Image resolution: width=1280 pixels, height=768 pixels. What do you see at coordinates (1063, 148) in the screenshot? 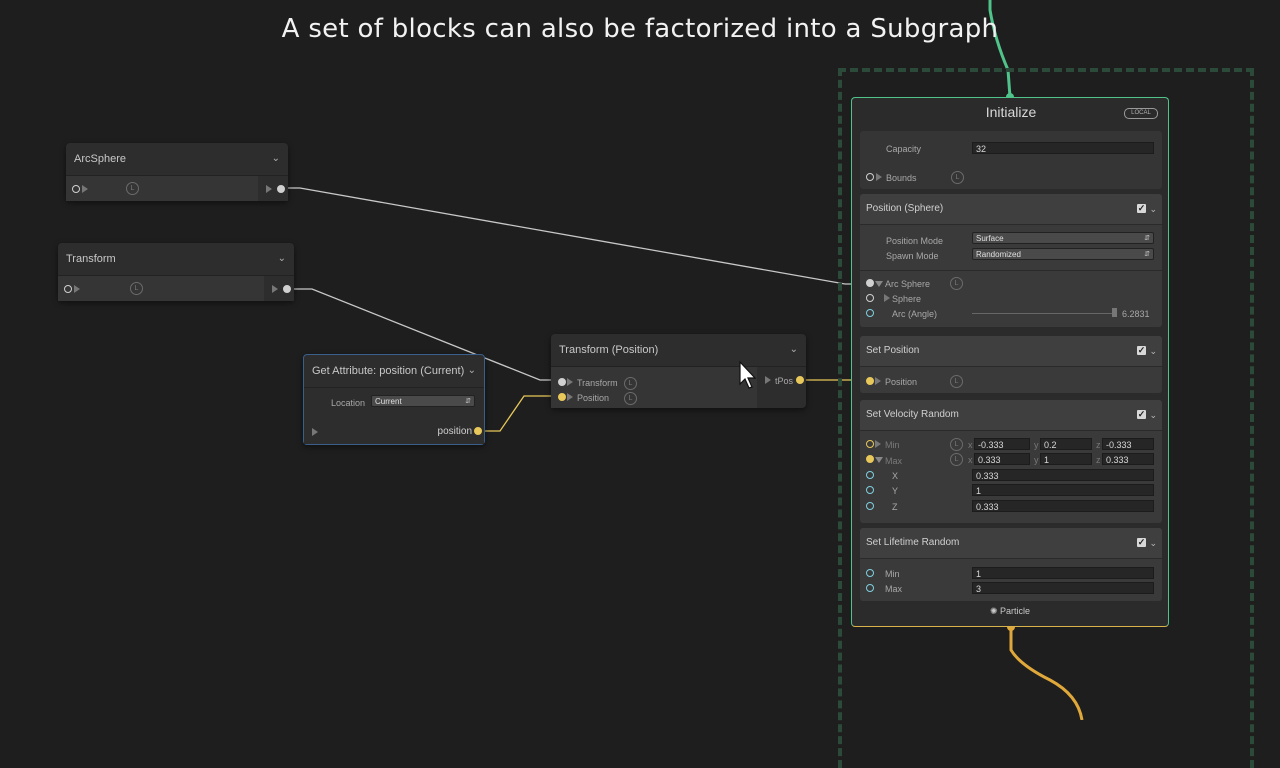
I see `capacity-field: 32` at bounding box center [1063, 148].